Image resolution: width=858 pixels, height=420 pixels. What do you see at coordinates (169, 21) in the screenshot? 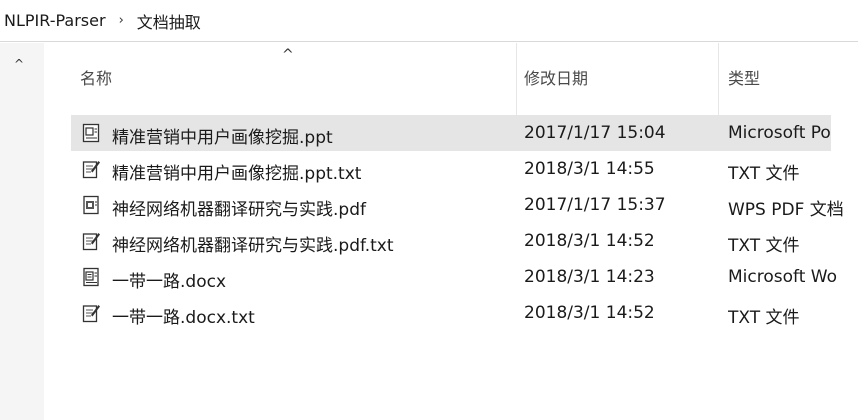
I see `breadcrumb-current: 文档抽取` at bounding box center [169, 21].